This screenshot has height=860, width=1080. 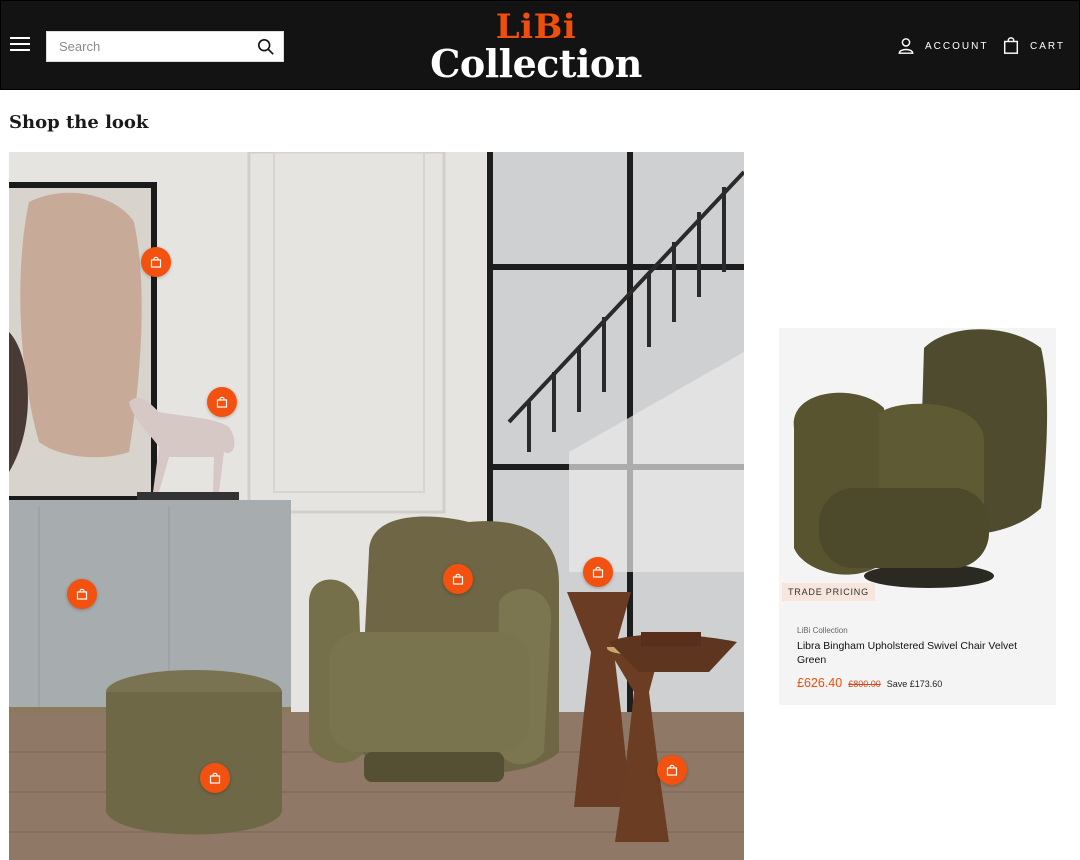 I want to click on account-label: ACCOUNT, so click(x=957, y=46).